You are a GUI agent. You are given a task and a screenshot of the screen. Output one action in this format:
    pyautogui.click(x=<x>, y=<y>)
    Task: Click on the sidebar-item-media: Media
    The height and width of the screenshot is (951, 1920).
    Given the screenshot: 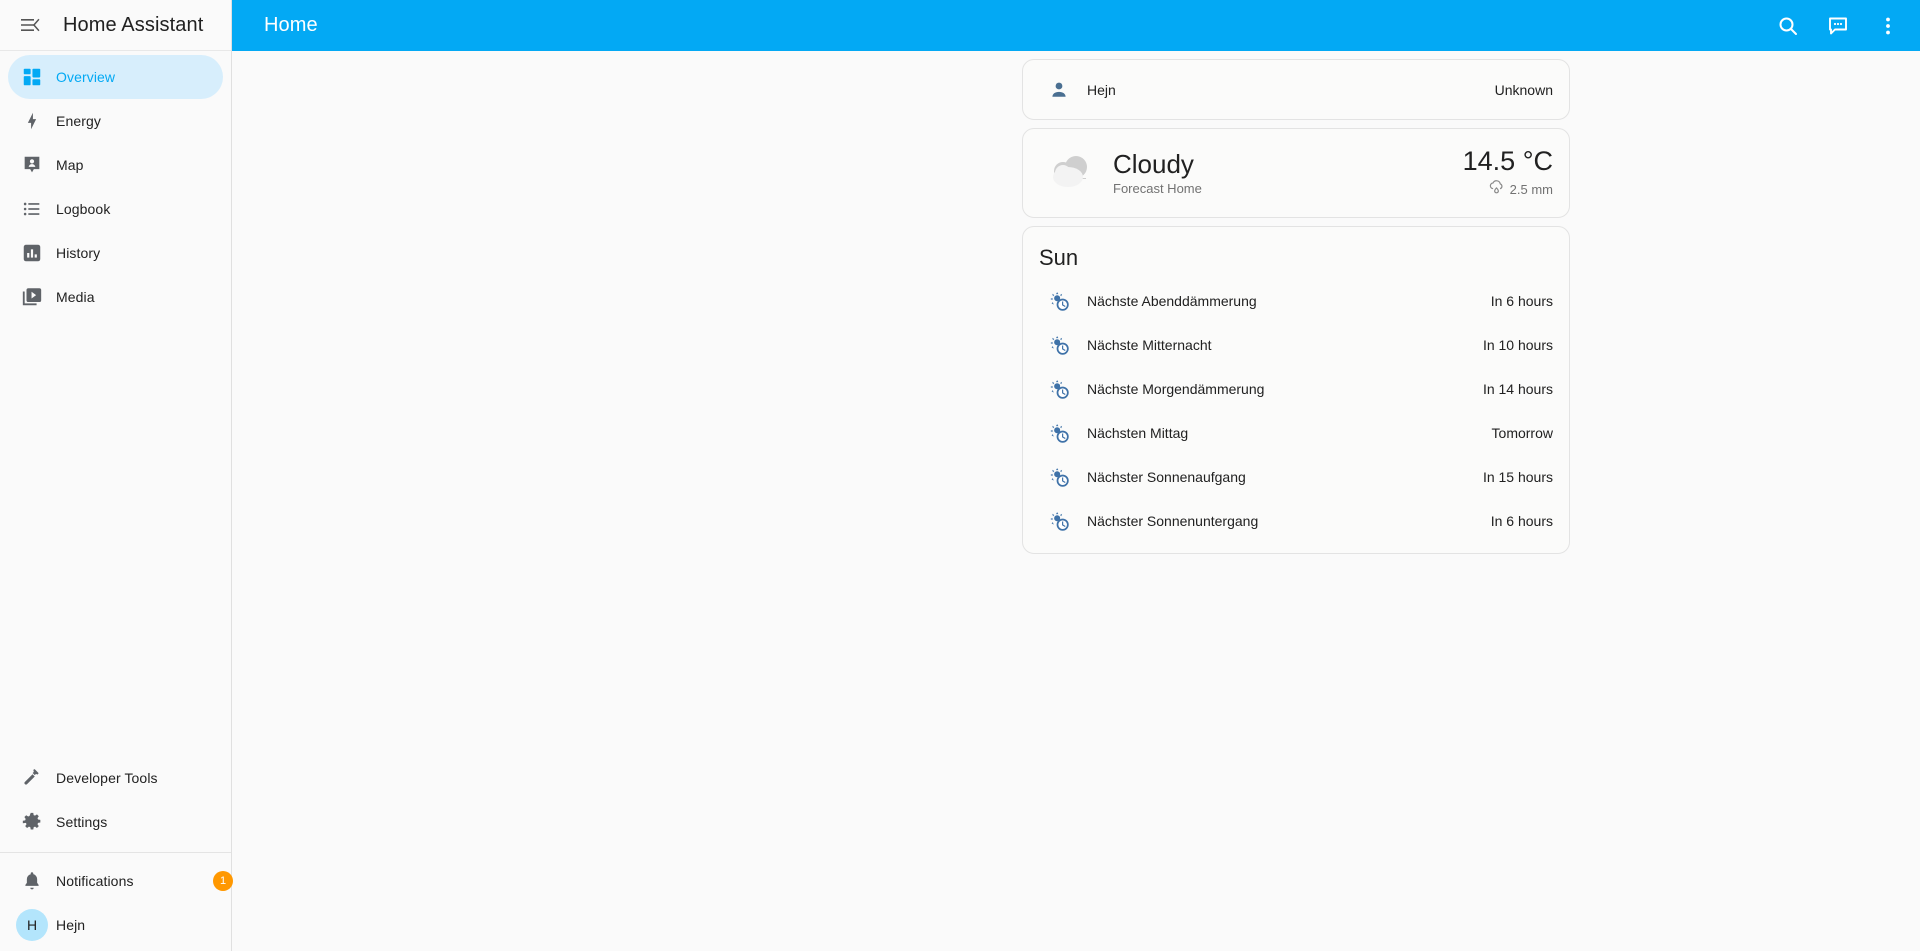 What is the action you would take?
    pyautogui.click(x=115, y=297)
    